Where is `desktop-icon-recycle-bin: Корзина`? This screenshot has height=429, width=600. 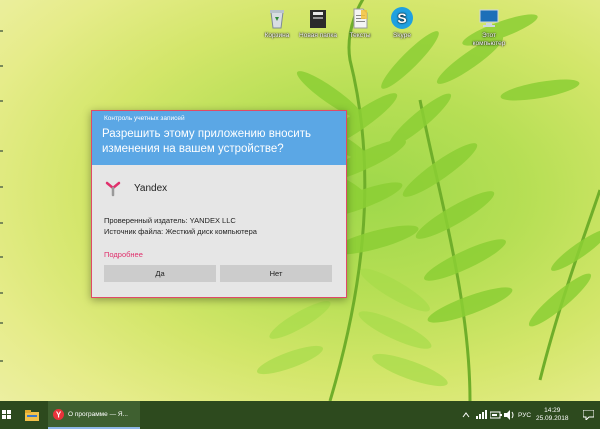 desktop-icon-recycle-bin: Корзина is located at coordinates (277, 23).